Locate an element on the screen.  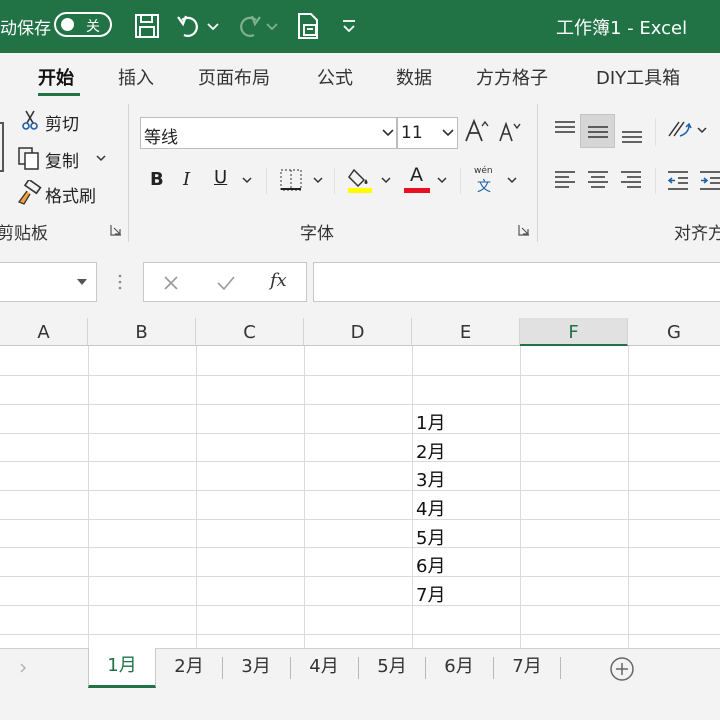
italic-button: I is located at coordinates (186, 179).